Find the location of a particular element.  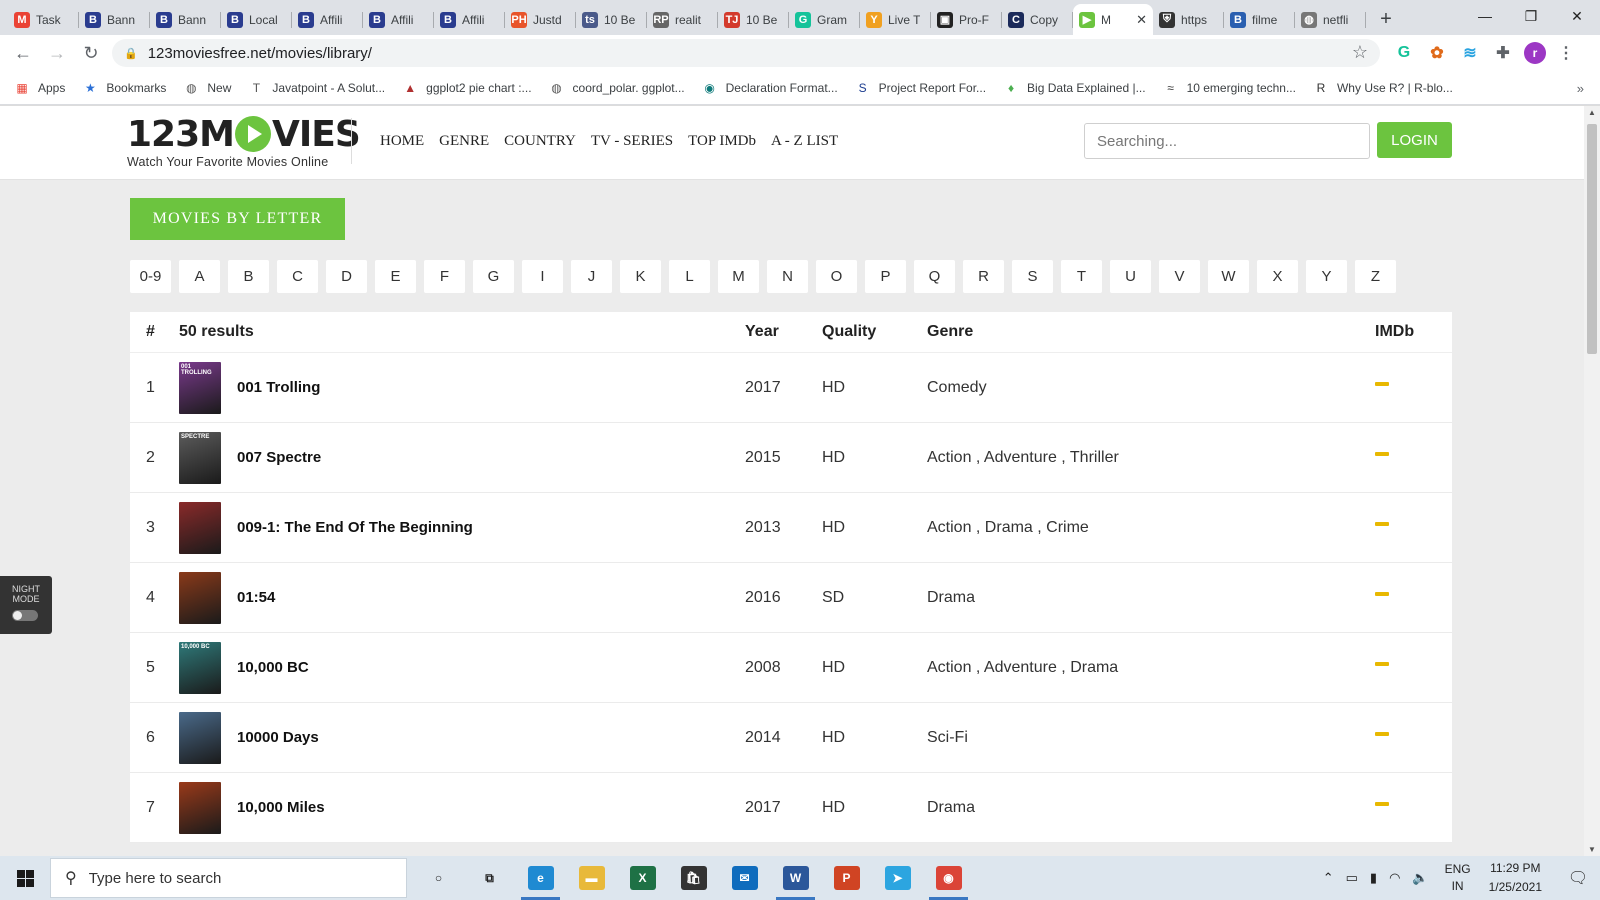

letter-button: 0-9 is located at coordinates (150, 276).